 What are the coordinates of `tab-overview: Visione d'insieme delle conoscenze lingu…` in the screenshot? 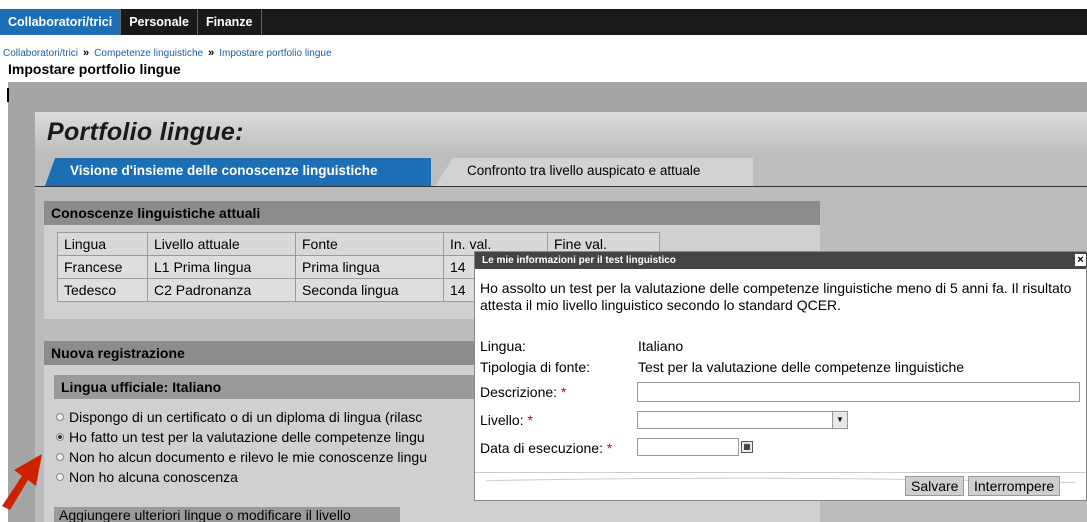 It's located at (238, 172).